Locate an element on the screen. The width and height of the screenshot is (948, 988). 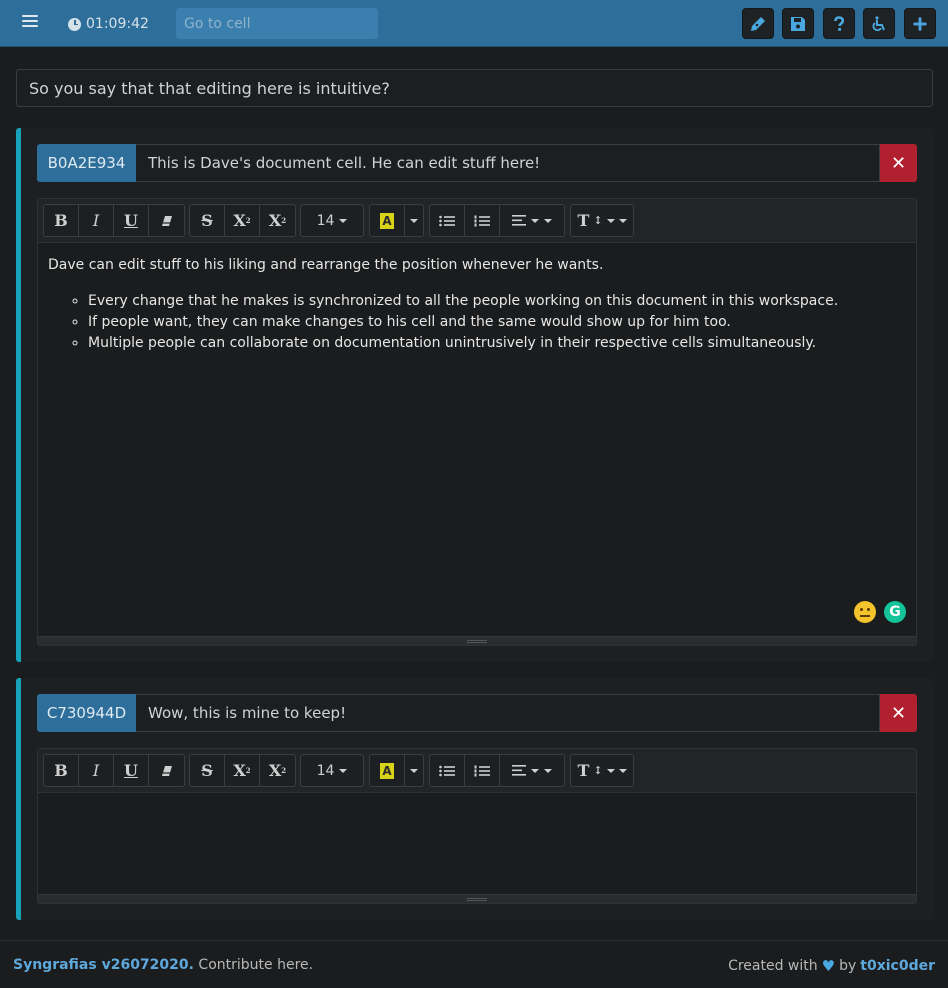
add-cell-button is located at coordinates (920, 23).